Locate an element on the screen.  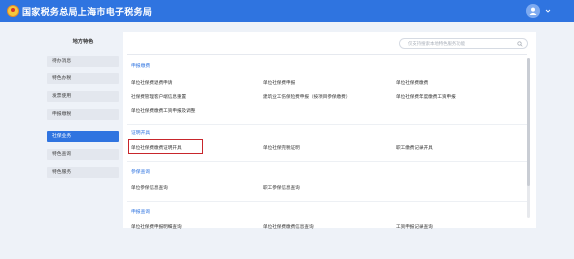
section-title-declare-query: 申报查询 is located at coordinates (141, 212).